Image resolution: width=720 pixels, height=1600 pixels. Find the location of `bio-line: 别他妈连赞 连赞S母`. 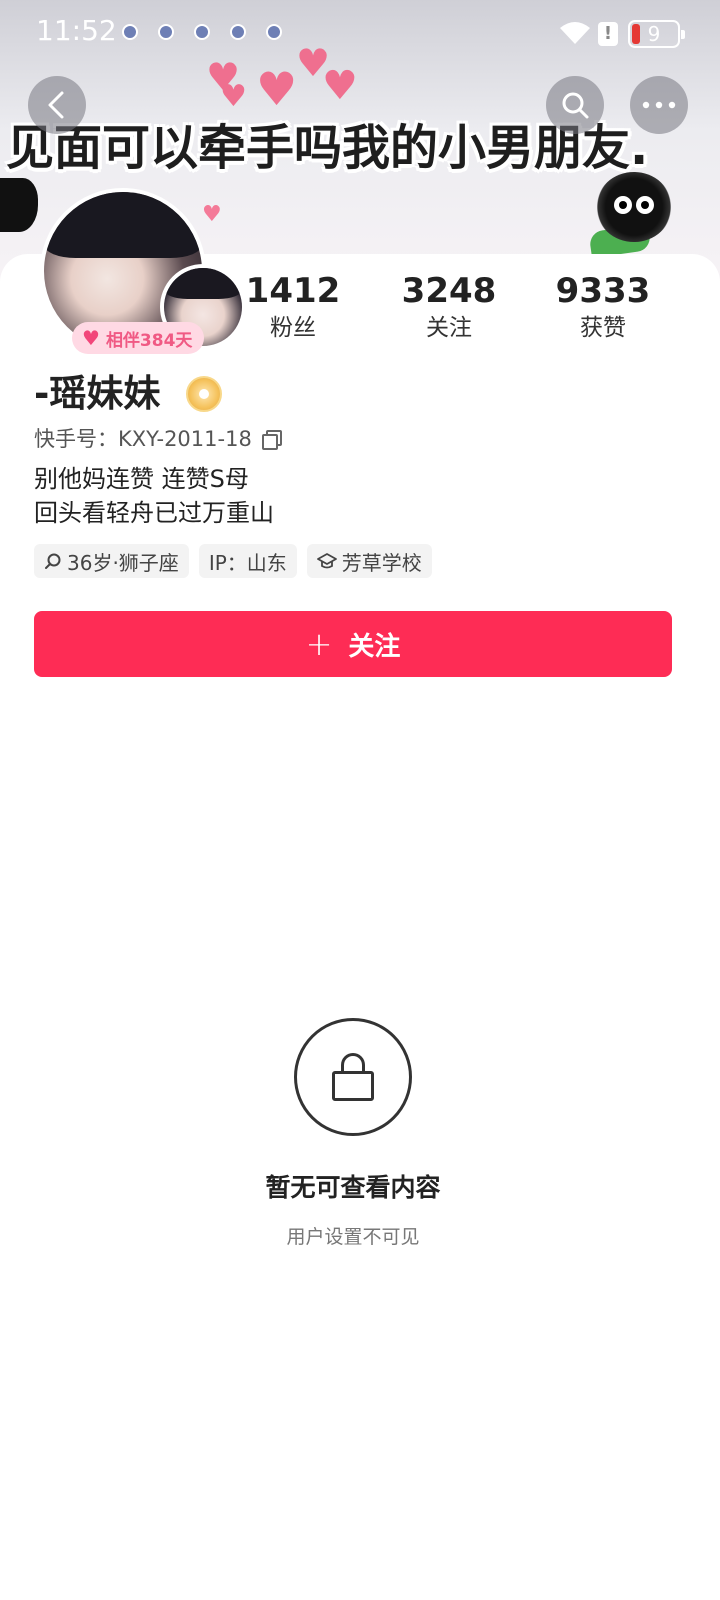

bio-line: 别他妈连赞 连赞S母 is located at coordinates (141, 479).